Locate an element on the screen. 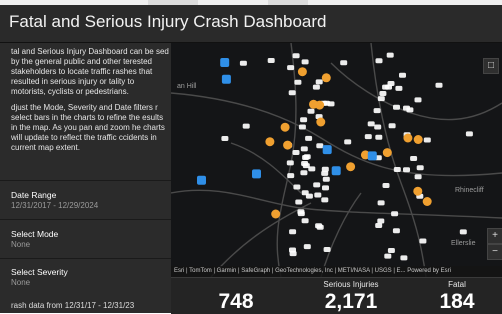 This screenshot has width=502, height=314. bookmark-icon: □ is located at coordinates (491, 66).